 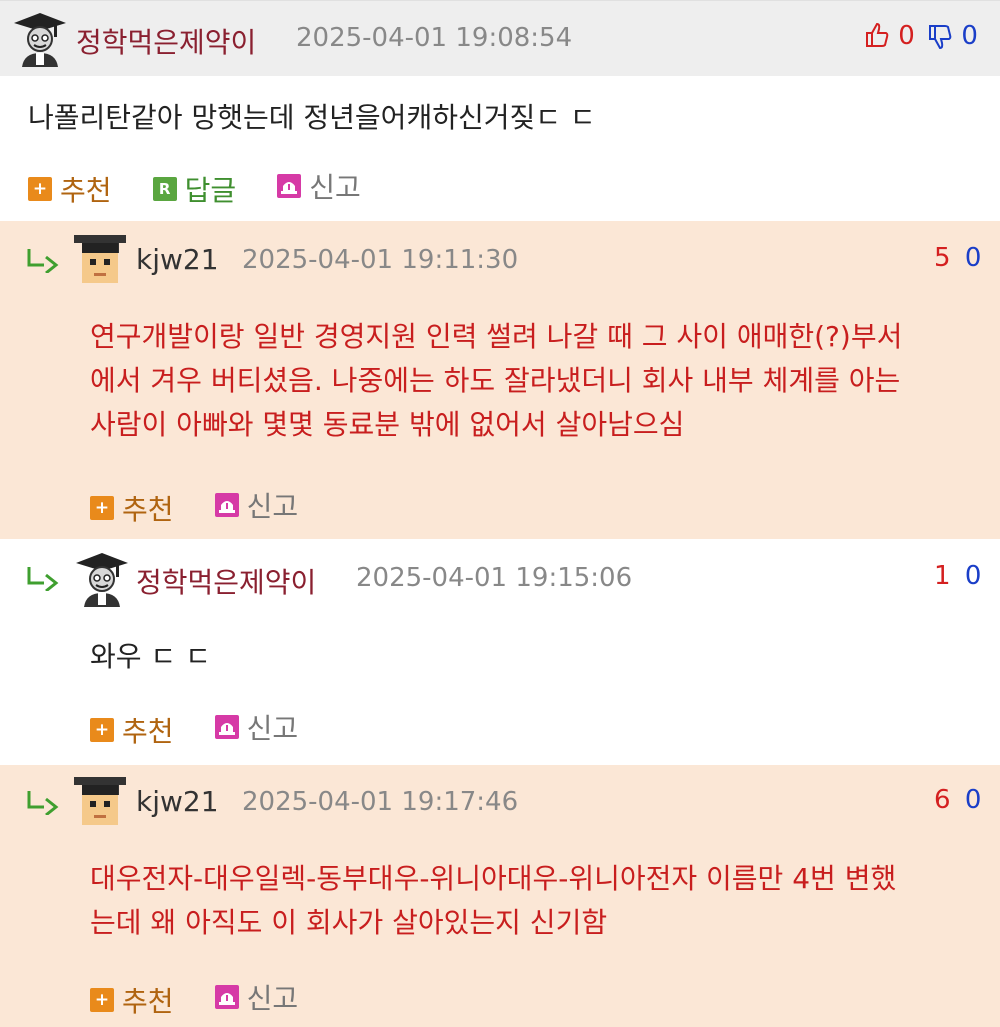 I want to click on main-timestamp: 2025-04-01 19:08:54, so click(x=434, y=38).